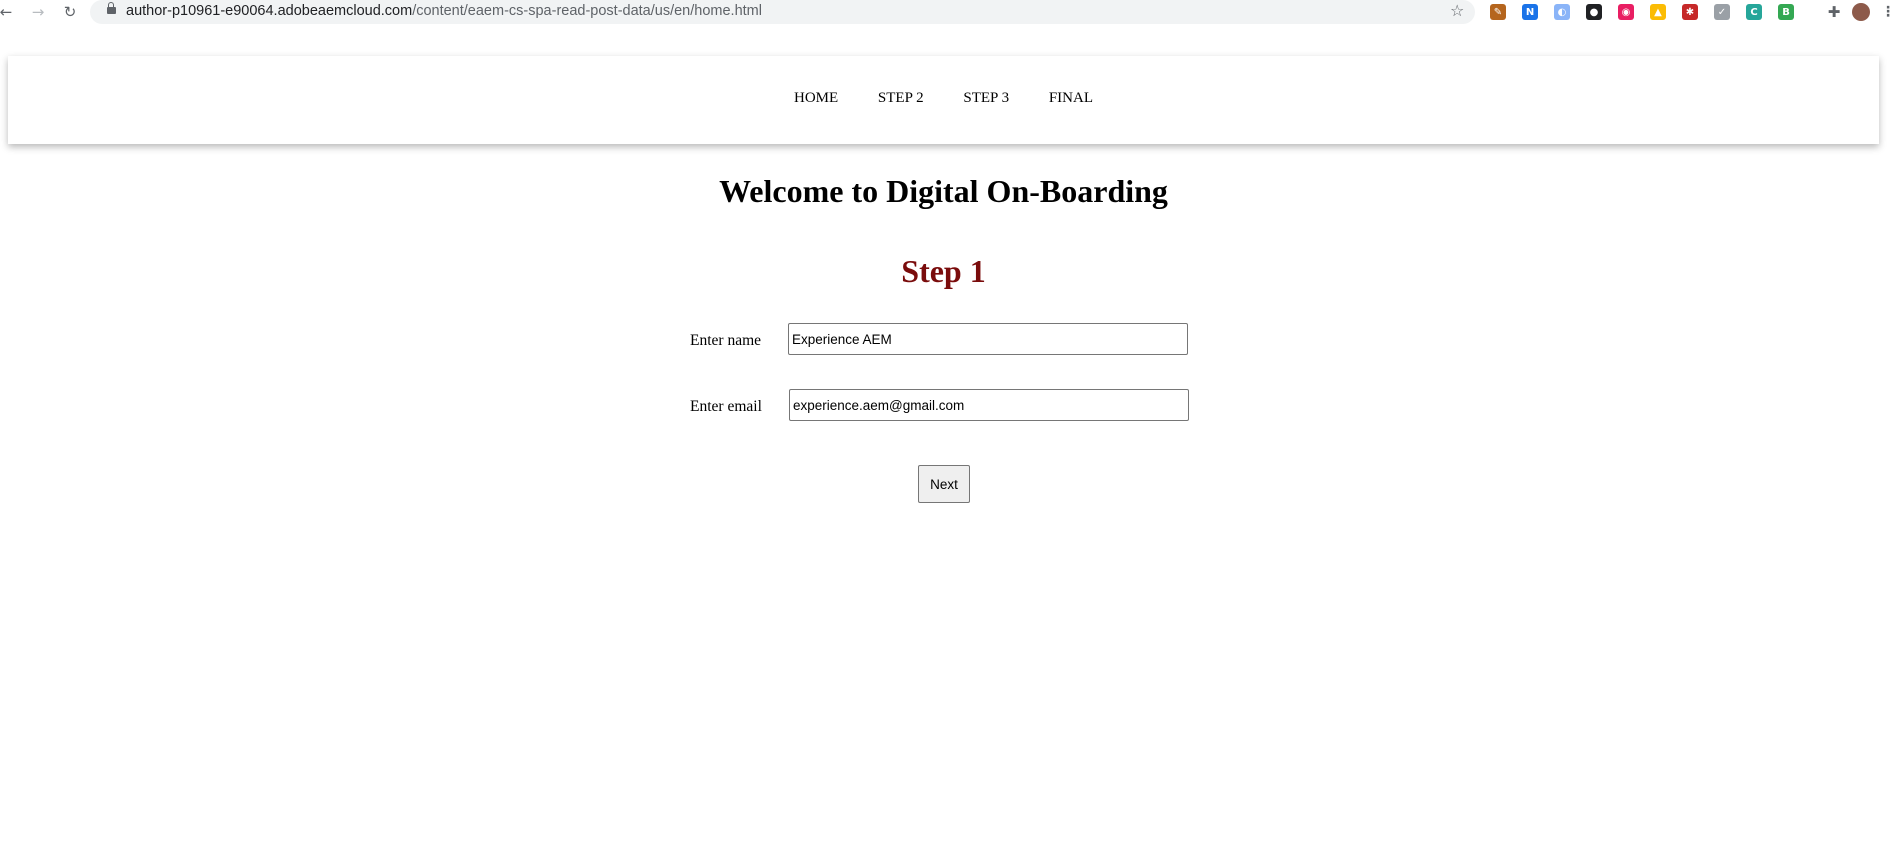 Image resolution: width=1903 pixels, height=851 pixels. What do you see at coordinates (989, 405) in the screenshot?
I see `email-input` at bounding box center [989, 405].